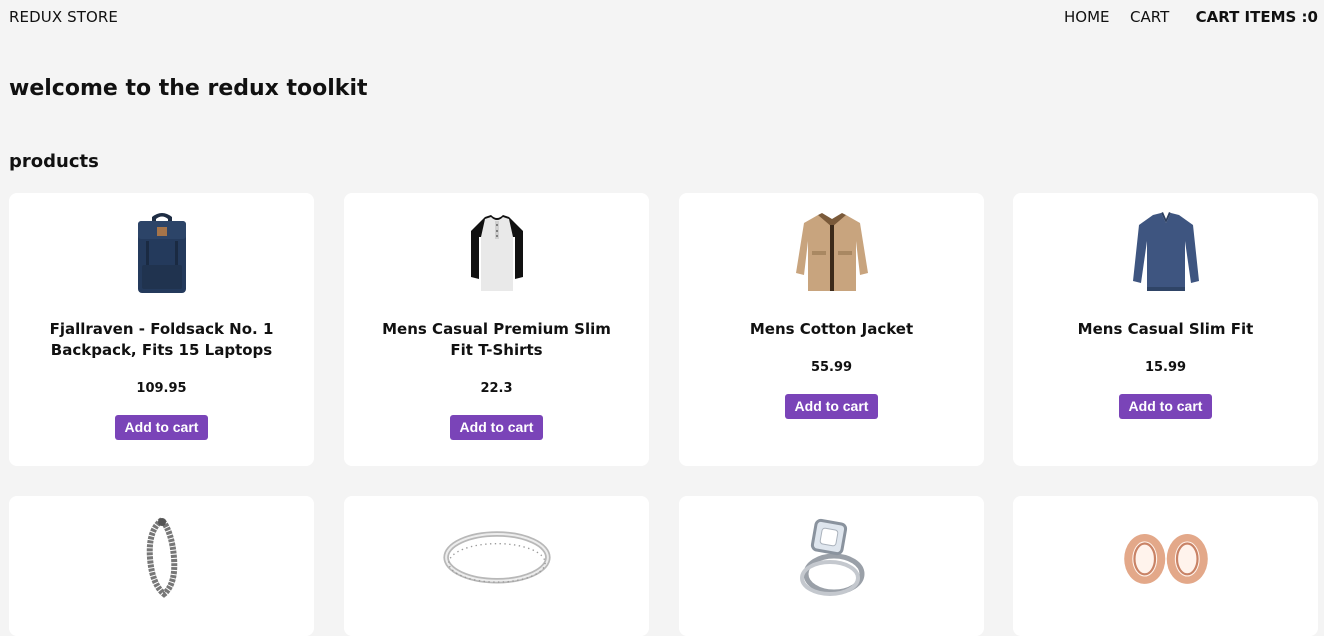  Describe the element at coordinates (496, 339) in the screenshot. I see `product-title: Mens Casual Premium Slim Fit T-Shirts` at that location.